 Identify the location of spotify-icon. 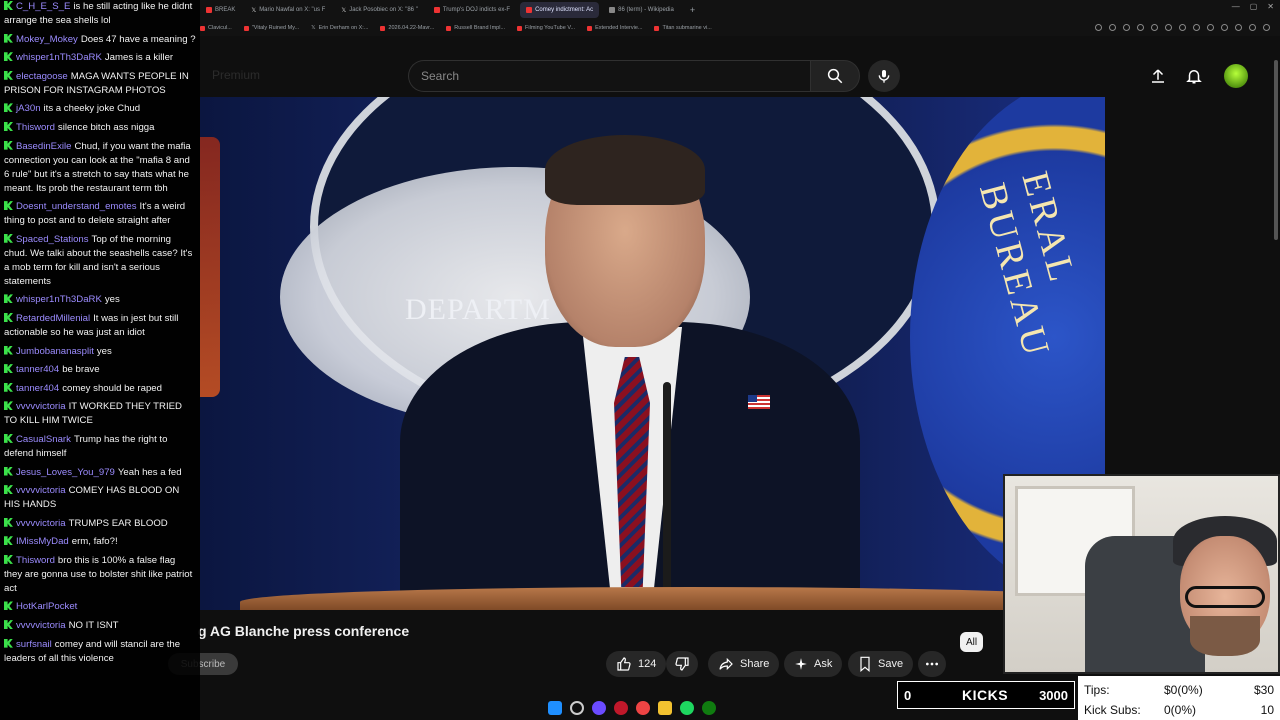
(687, 708).